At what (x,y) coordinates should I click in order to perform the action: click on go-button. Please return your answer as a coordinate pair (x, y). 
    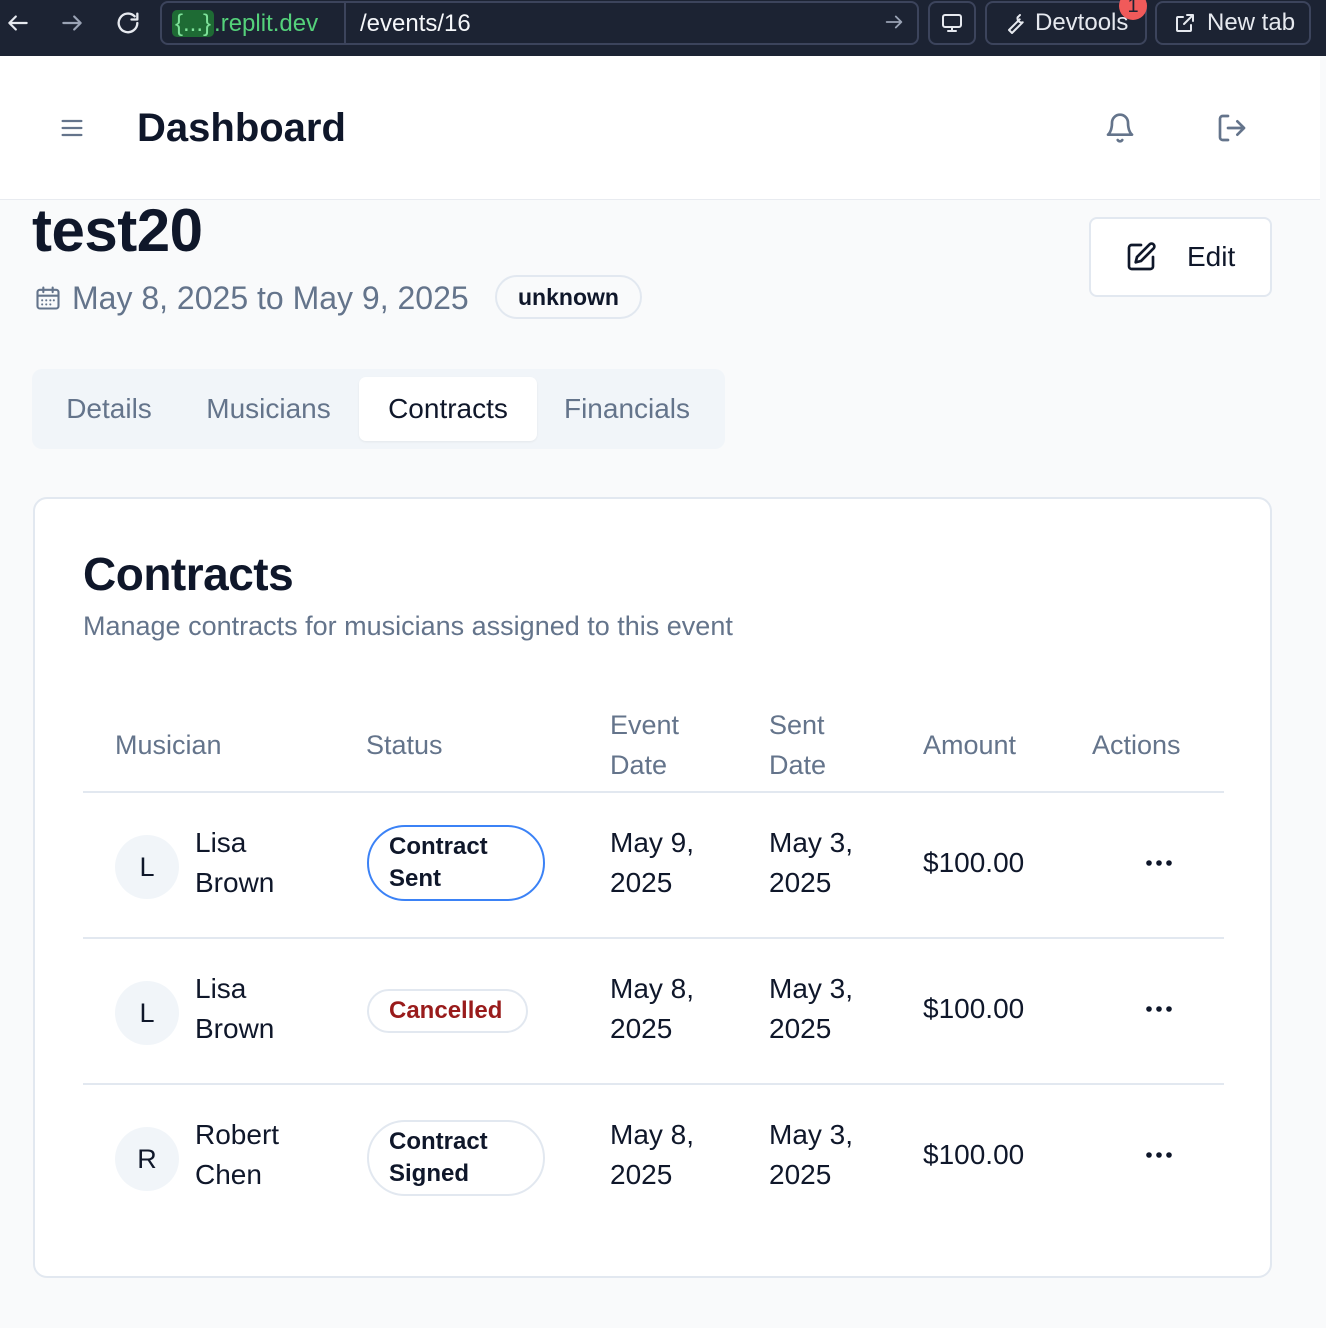
    Looking at the image, I should click on (894, 24).